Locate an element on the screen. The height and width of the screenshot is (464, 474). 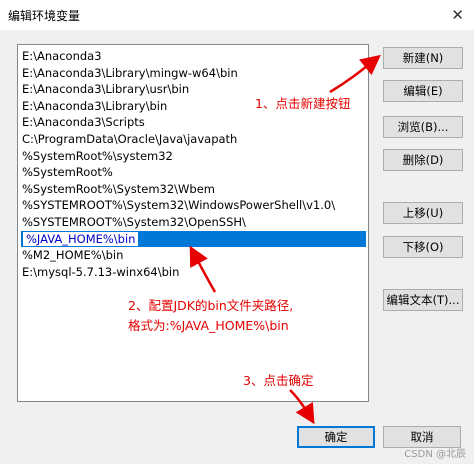
delete-button: 删除(D) is located at coordinates (423, 160).